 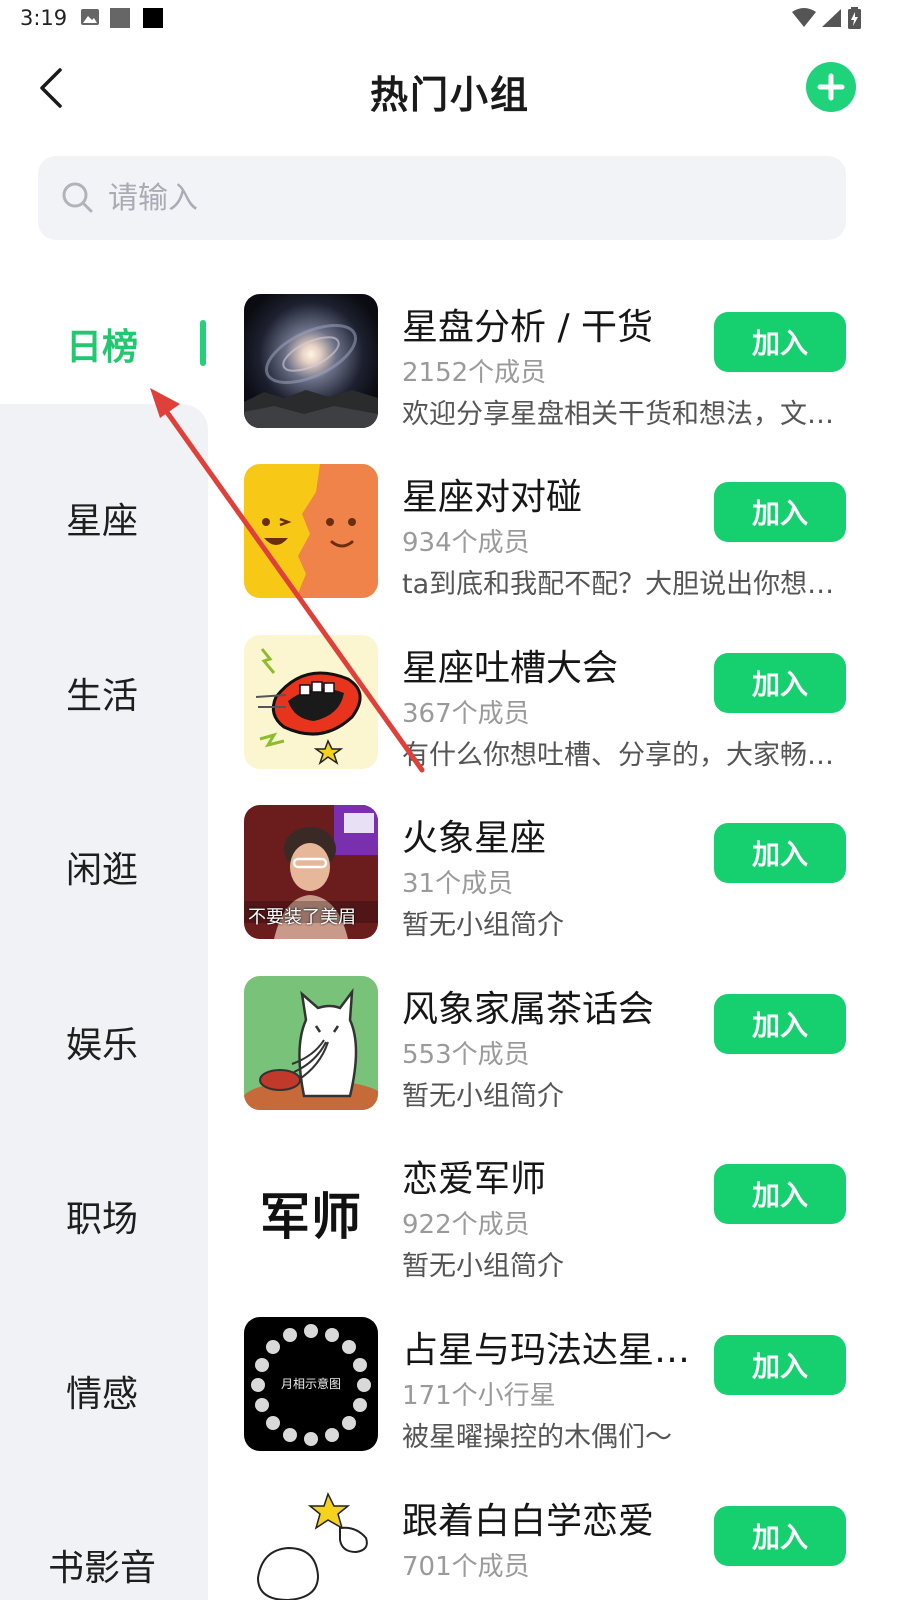 I want to click on sidebar-item-emotion: 情感, so click(x=104, y=1391).